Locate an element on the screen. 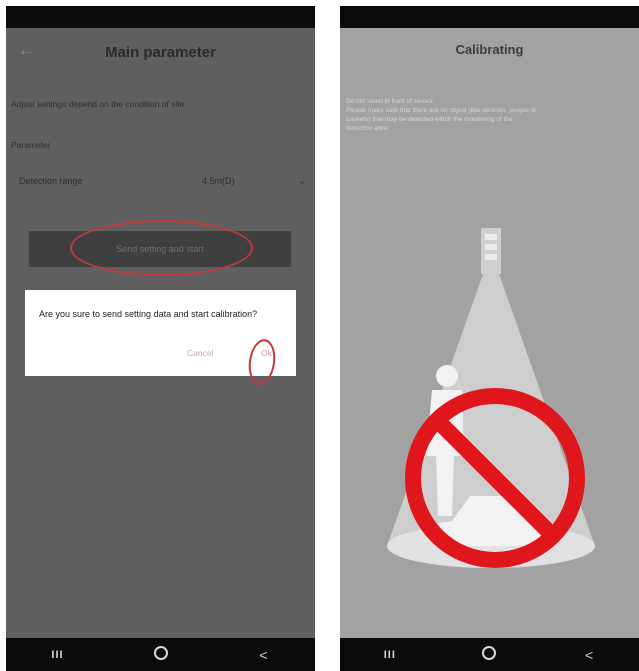 The height and width of the screenshot is (671, 639). instruction-line: Do not stand in front of sensor. is located at coordinates (390, 101).